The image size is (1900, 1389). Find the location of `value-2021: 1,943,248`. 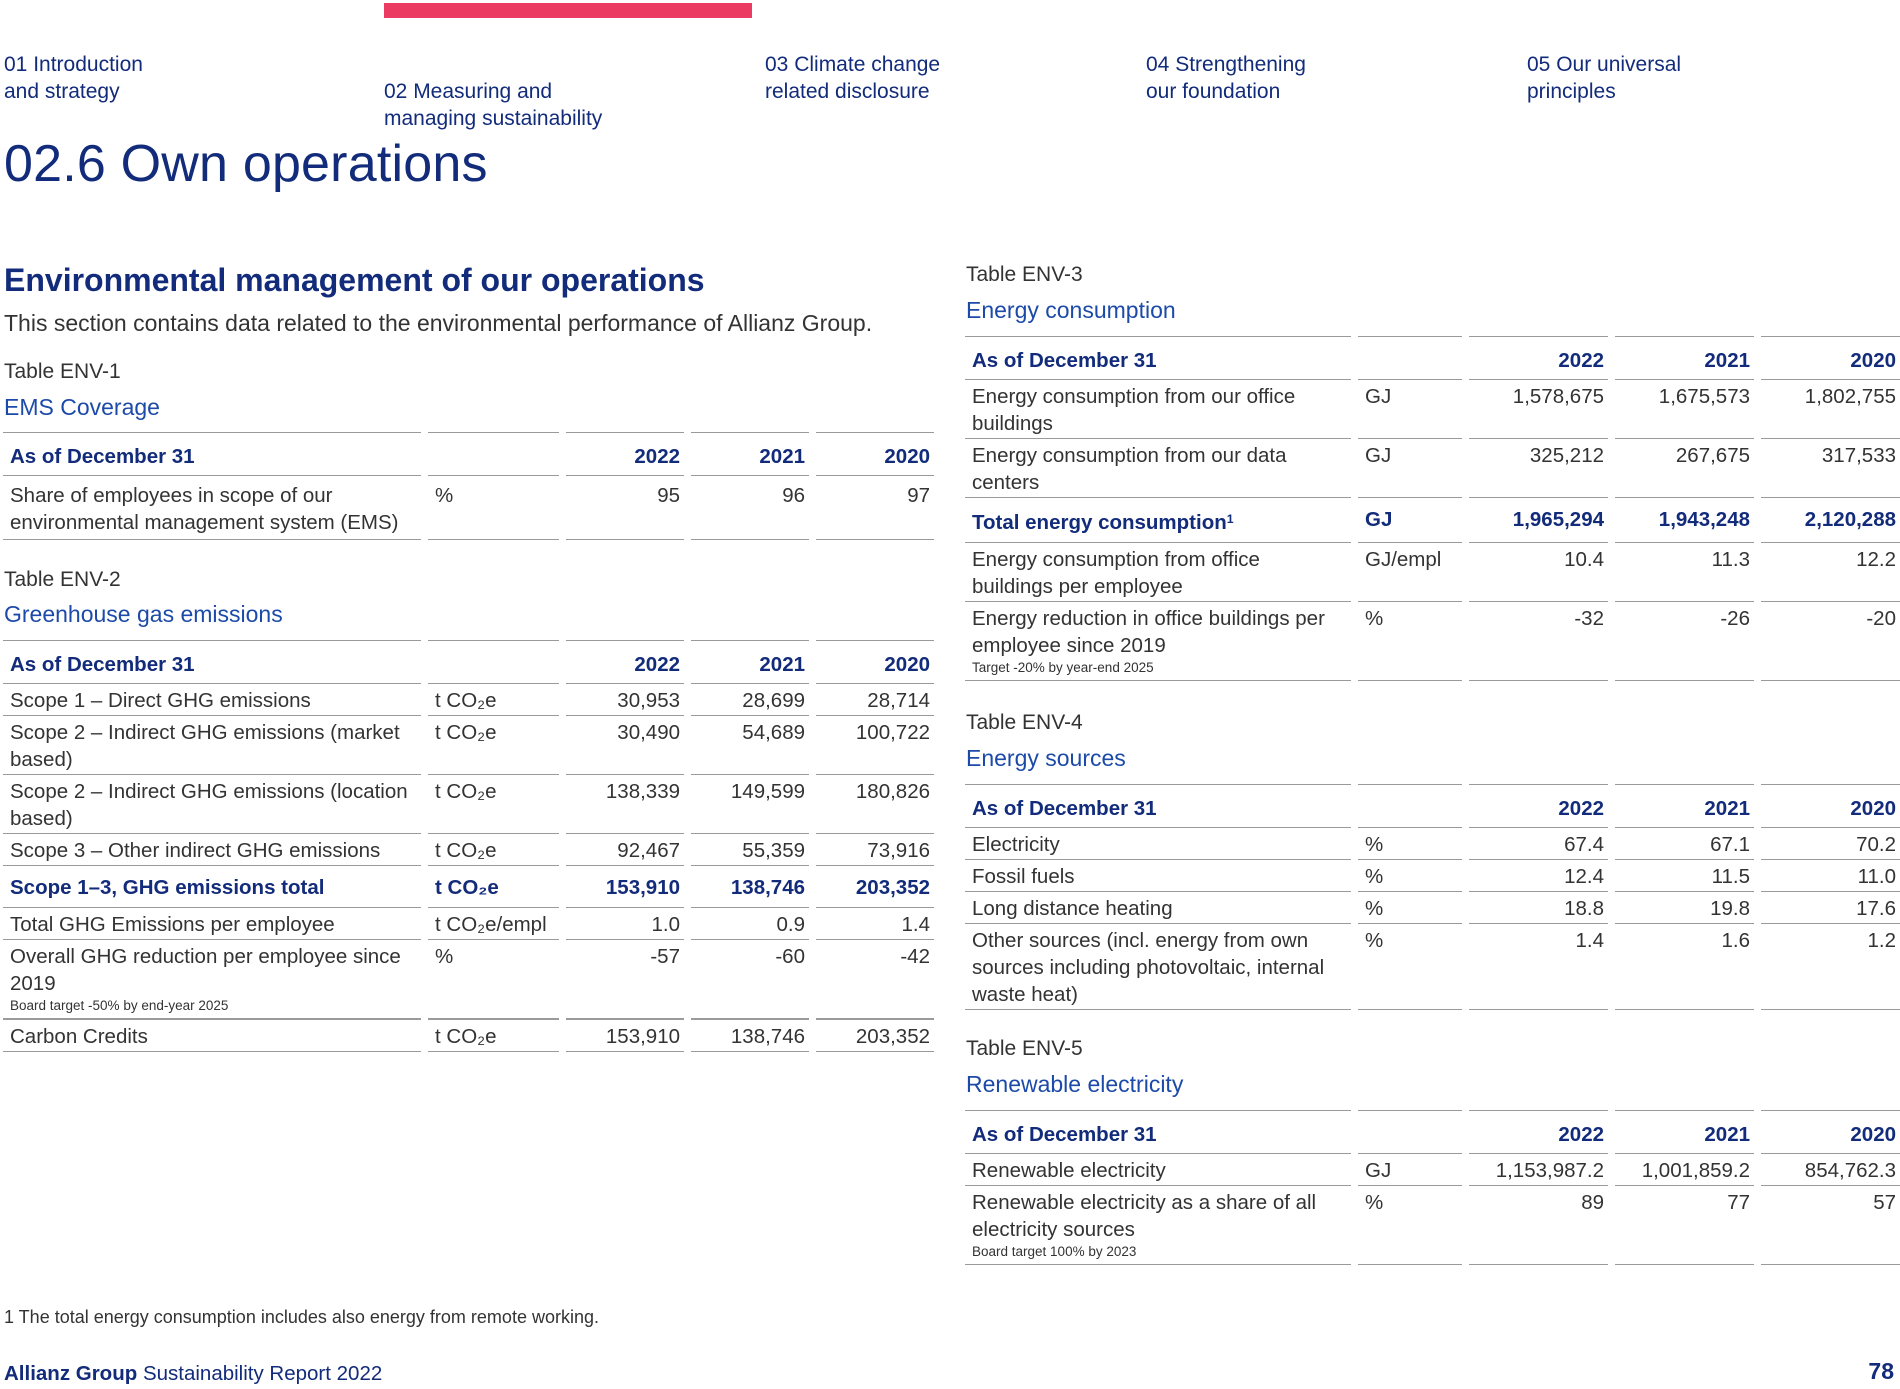

value-2021: 1,943,248 is located at coordinates (1684, 521).